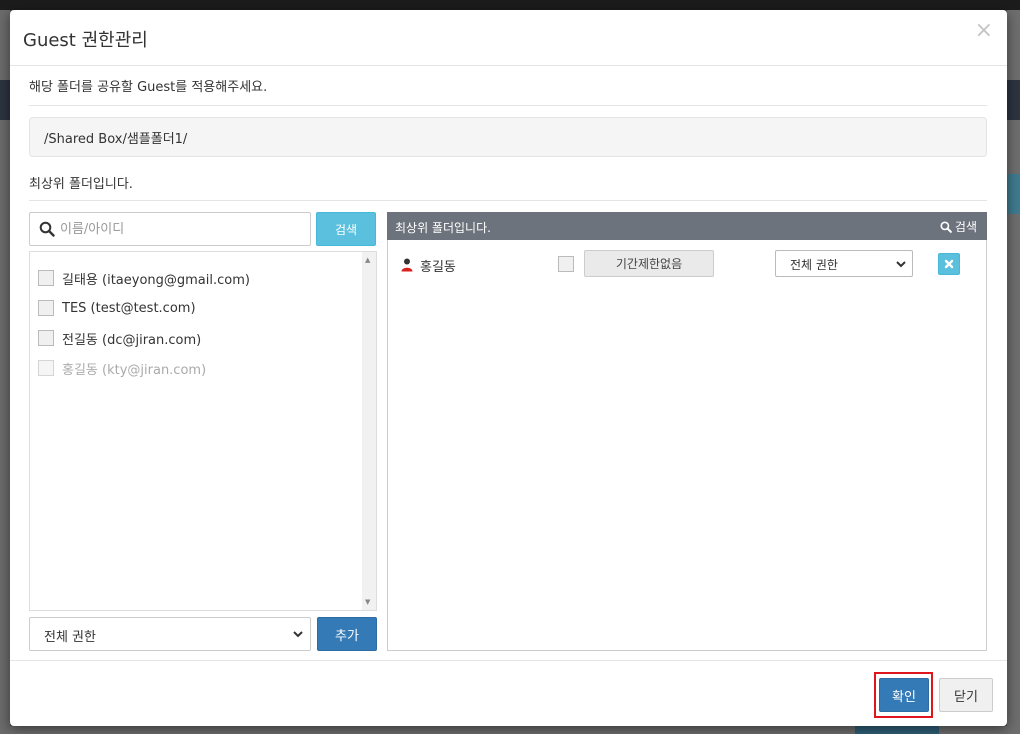 The width and height of the screenshot is (1020, 734). I want to click on scrollbar: ▲ ▼, so click(369, 431).